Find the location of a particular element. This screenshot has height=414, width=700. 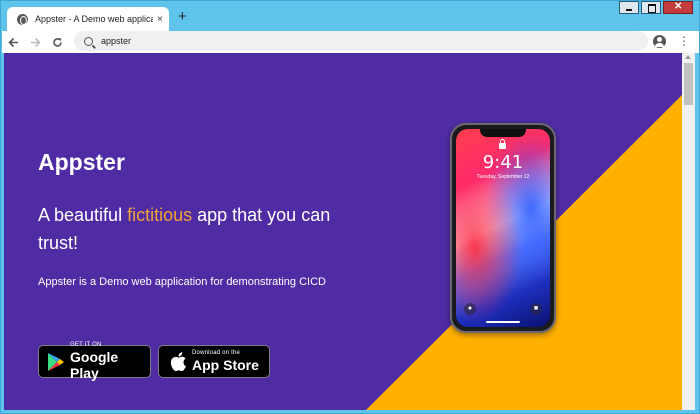

app-store-large-label: App Store is located at coordinates (225, 365).